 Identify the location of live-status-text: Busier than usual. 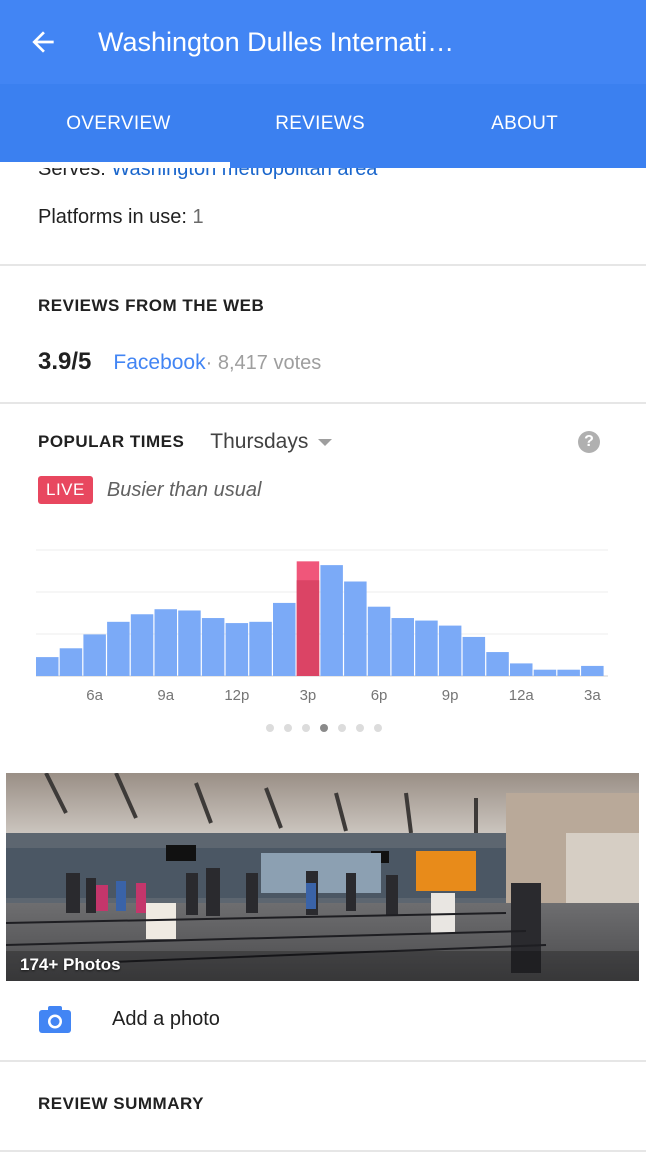
(184, 489).